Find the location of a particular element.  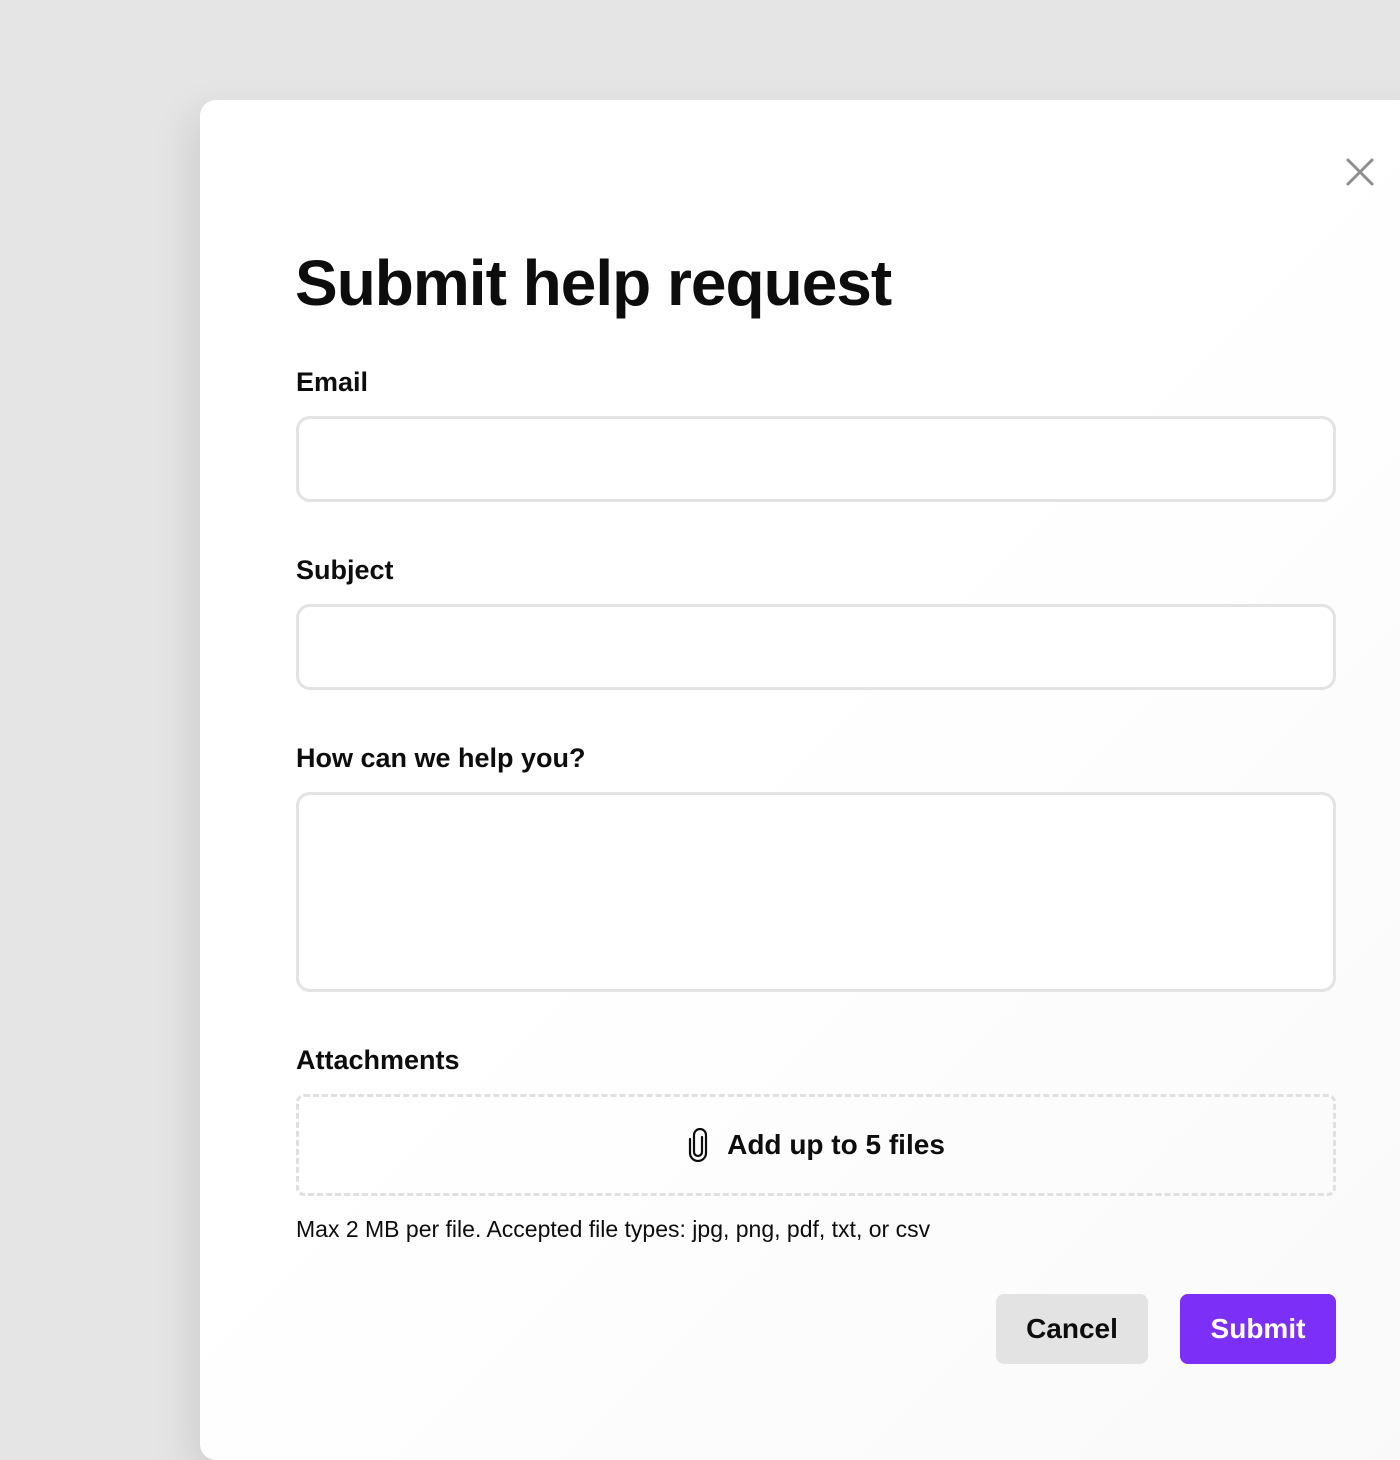

subject-label: Subject is located at coordinates (345, 570).